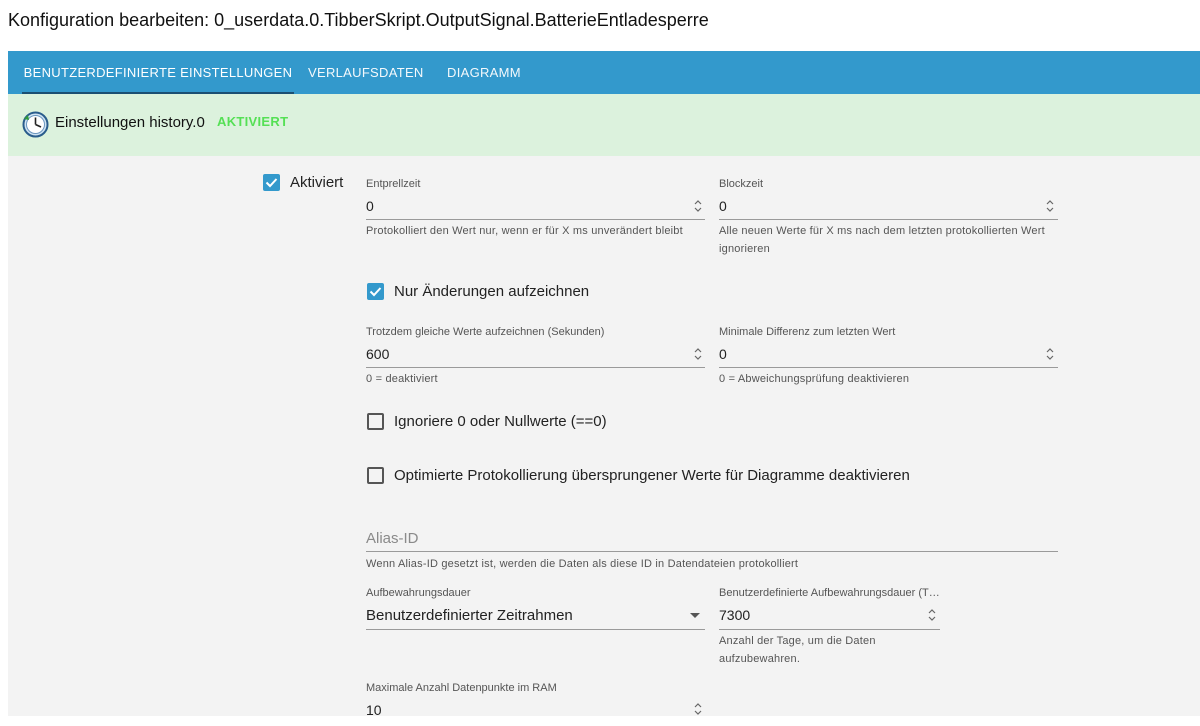 This screenshot has width=1200, height=726. What do you see at coordinates (698, 206) in the screenshot?
I see `debounce-stepper-icon` at bounding box center [698, 206].